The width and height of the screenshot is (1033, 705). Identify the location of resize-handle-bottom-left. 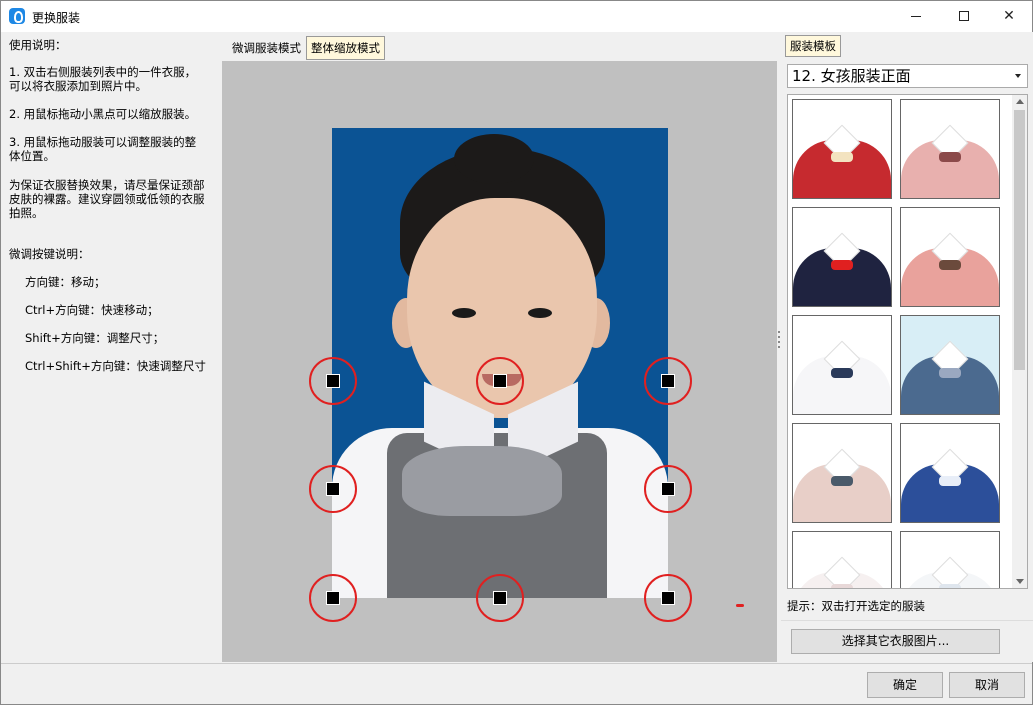
(333, 598).